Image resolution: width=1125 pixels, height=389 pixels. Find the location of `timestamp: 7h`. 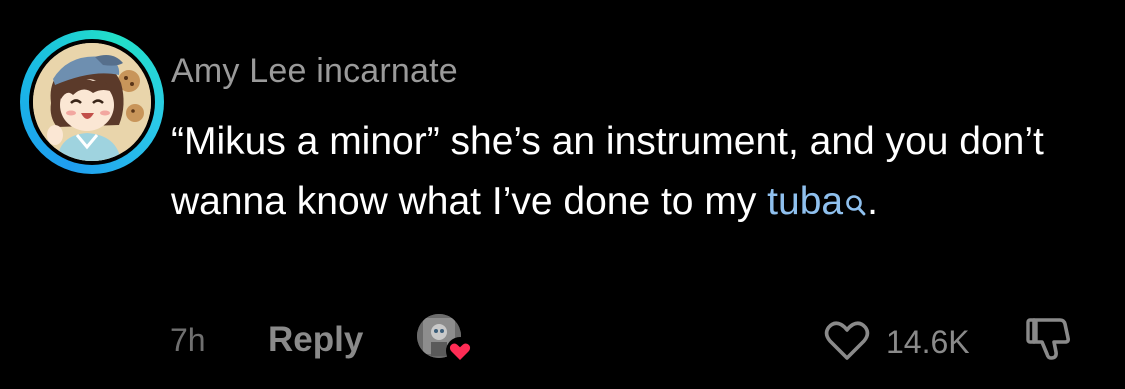

timestamp: 7h is located at coordinates (188, 340).